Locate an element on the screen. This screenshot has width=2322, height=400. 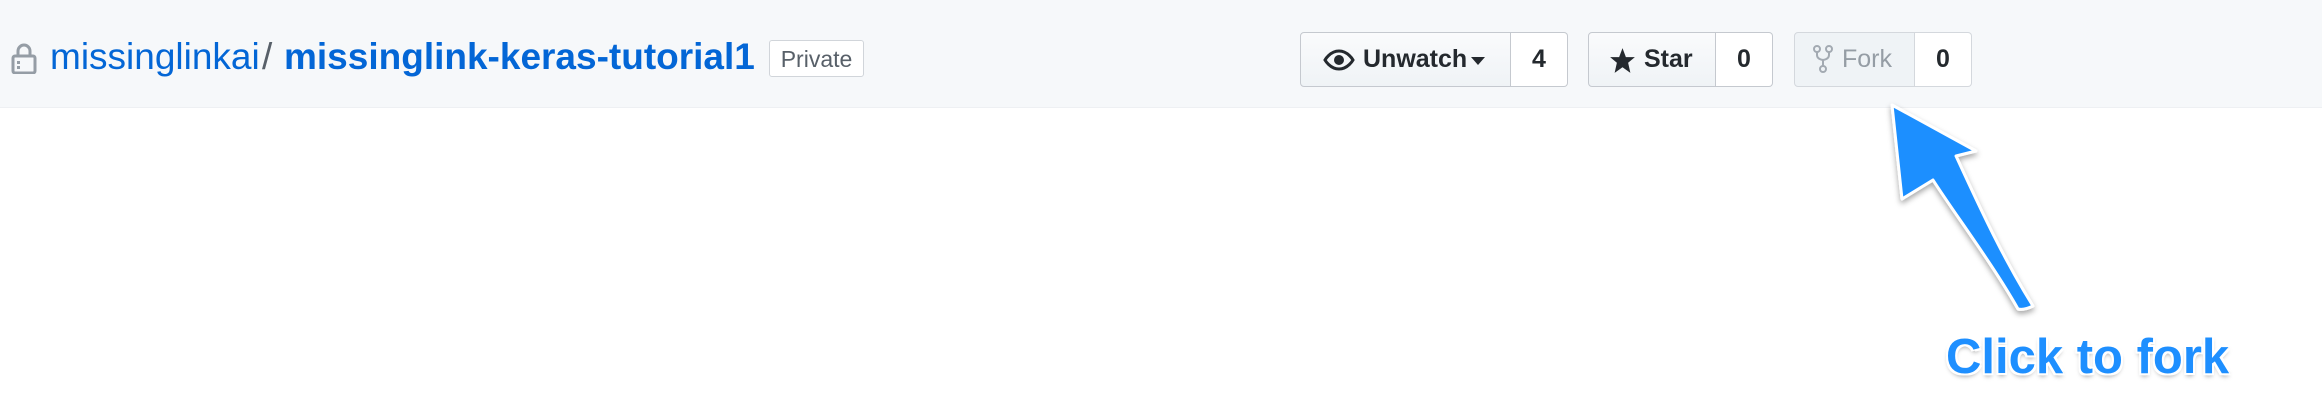
forks-count: 0 is located at coordinates (1943, 59).